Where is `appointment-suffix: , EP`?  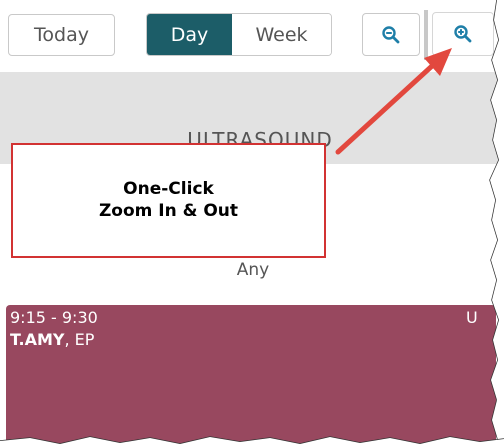
appointment-suffix: , EP is located at coordinates (79, 339).